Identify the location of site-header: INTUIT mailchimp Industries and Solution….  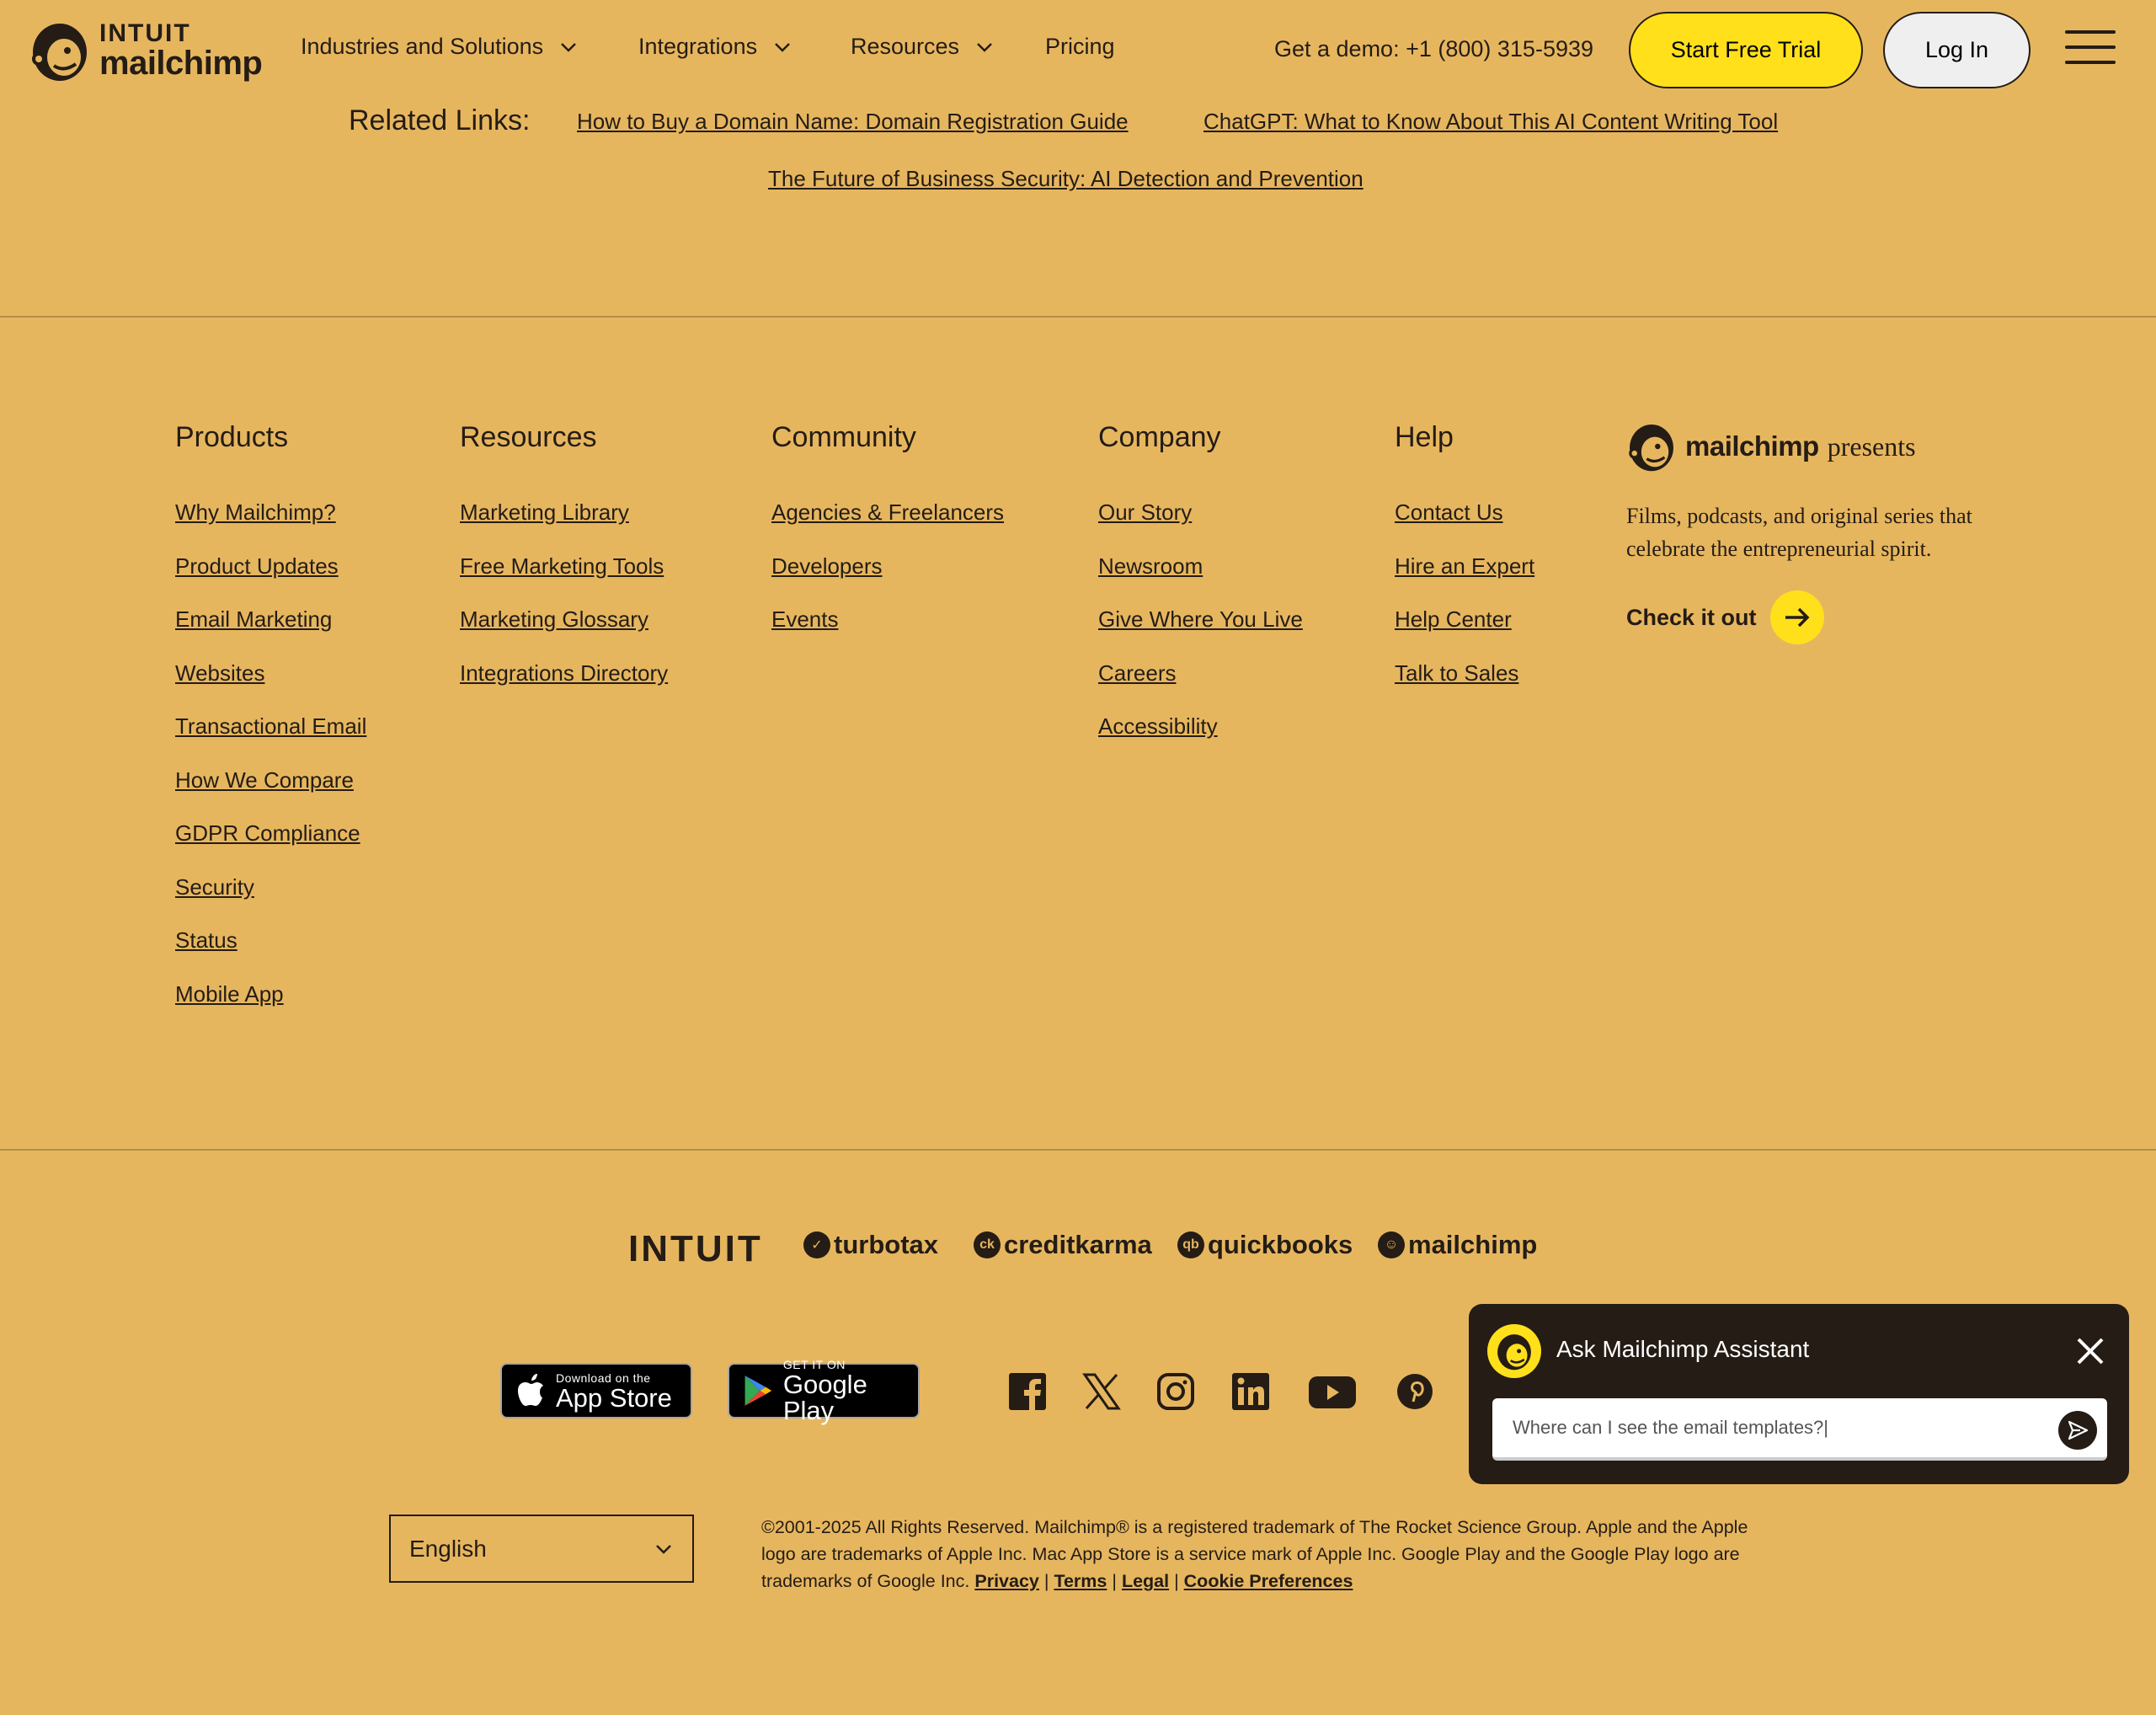
(1078, 50).